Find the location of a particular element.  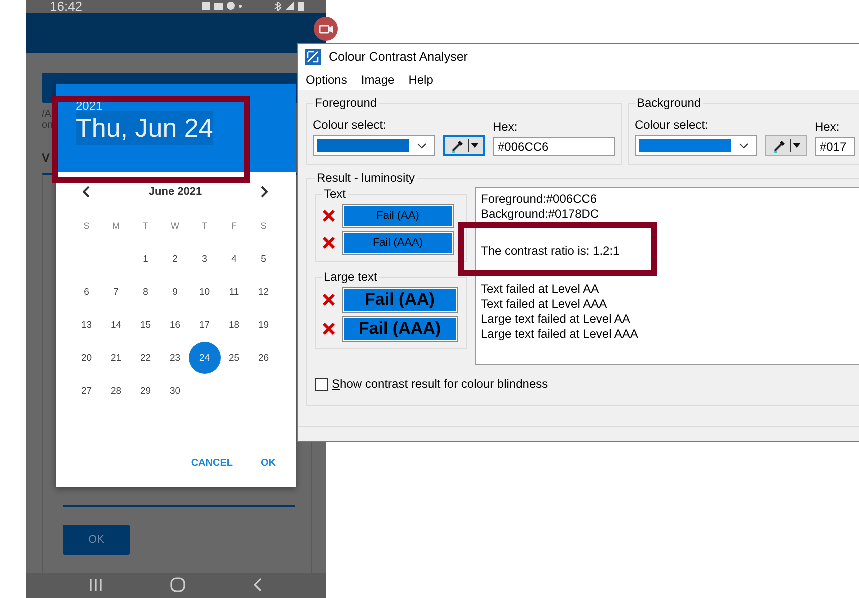

day-cell: 17 is located at coordinates (204, 325).